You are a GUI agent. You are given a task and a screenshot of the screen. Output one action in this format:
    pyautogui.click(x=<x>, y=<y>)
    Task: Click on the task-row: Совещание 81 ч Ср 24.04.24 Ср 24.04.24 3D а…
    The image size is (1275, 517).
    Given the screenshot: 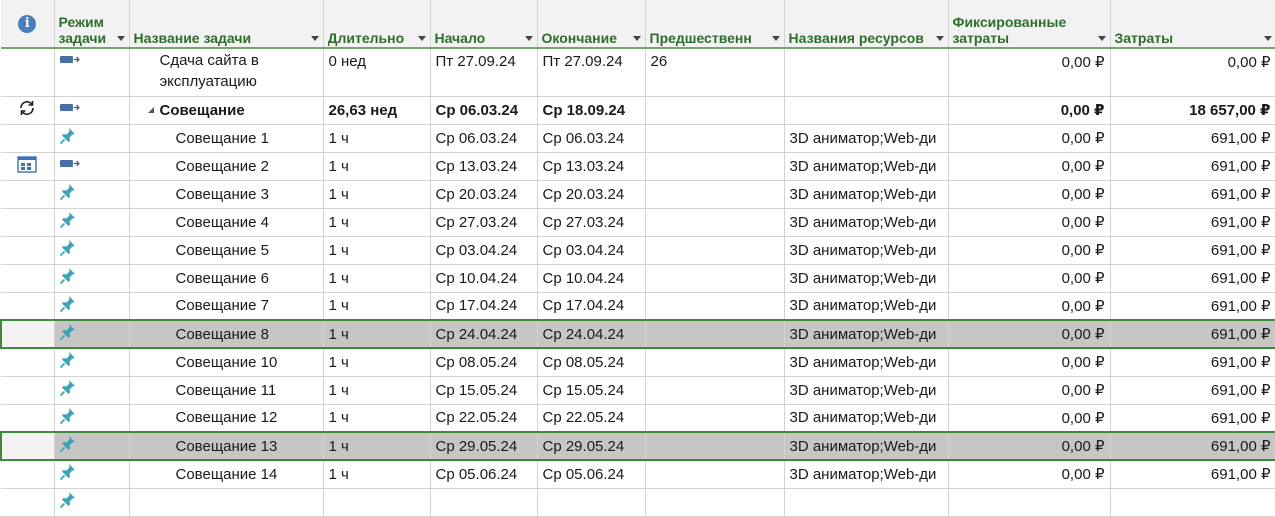 What is the action you would take?
    pyautogui.click(x=637, y=334)
    